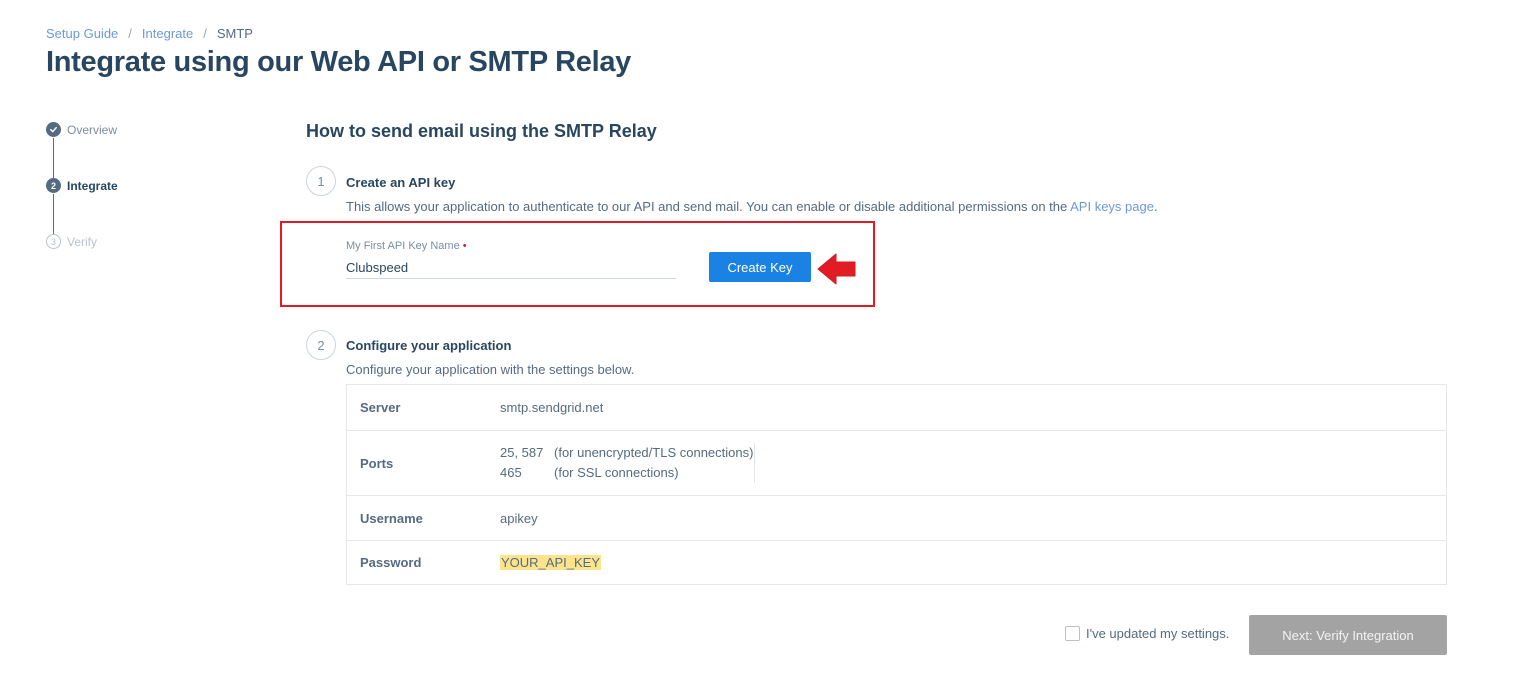 The height and width of the screenshot is (685, 1516). What do you see at coordinates (511, 268) in the screenshot?
I see `api-key-name-input` at bounding box center [511, 268].